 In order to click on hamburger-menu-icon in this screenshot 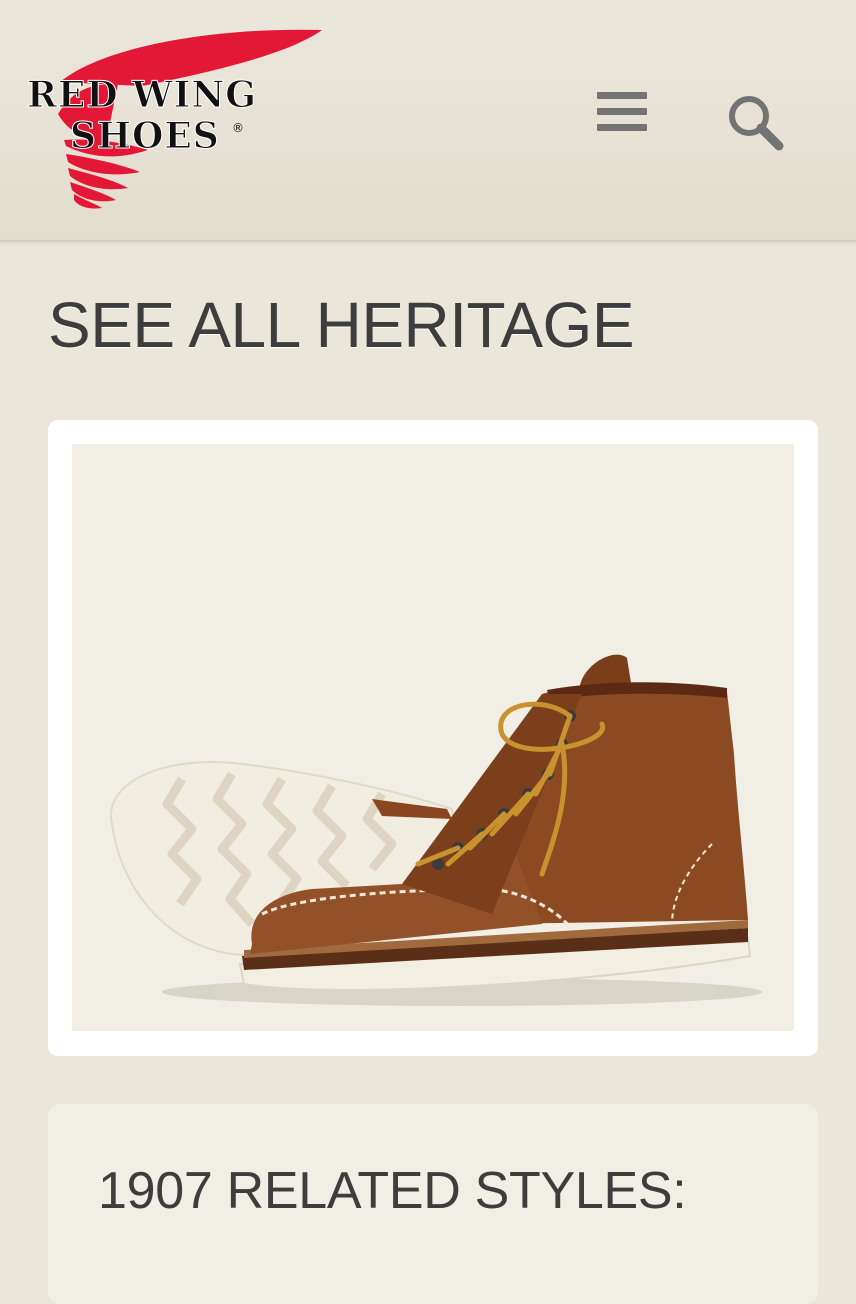, I will do `click(622, 117)`.